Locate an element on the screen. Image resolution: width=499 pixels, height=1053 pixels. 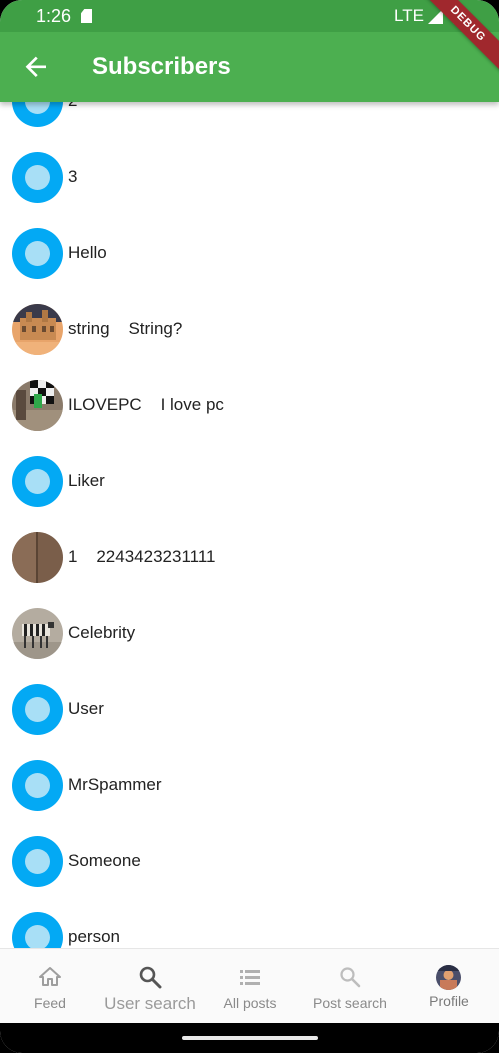
nav-label: All posts is located at coordinates (250, 1003).